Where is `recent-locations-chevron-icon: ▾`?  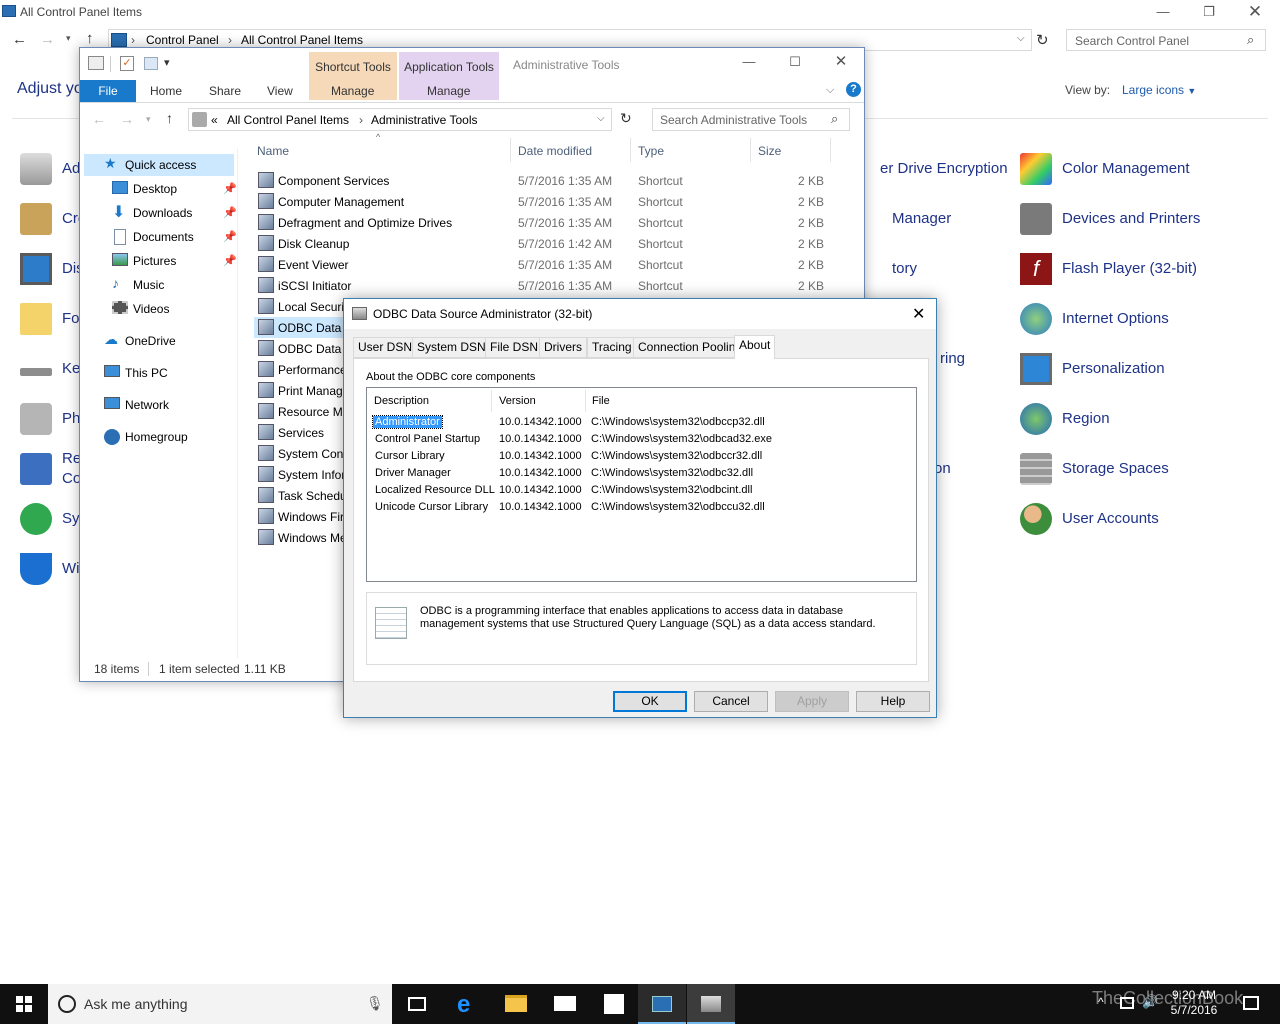
recent-locations-chevron-icon: ▾ is located at coordinates (68, 38).